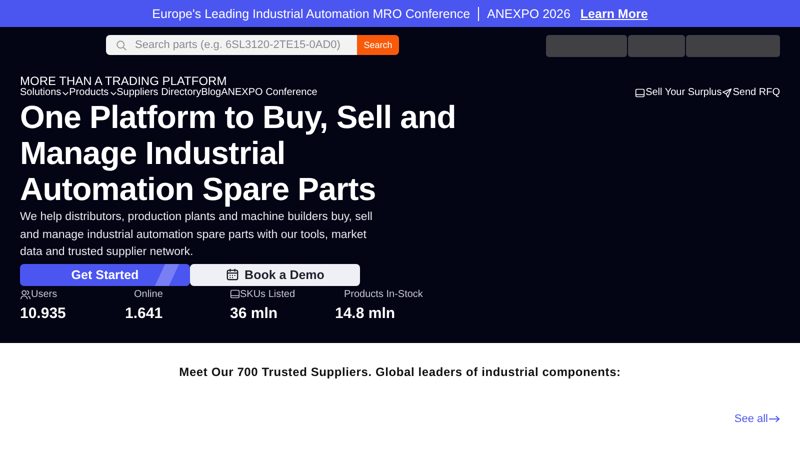  What do you see at coordinates (383, 294) in the screenshot?
I see `stat-label: Products In-Stock` at bounding box center [383, 294].